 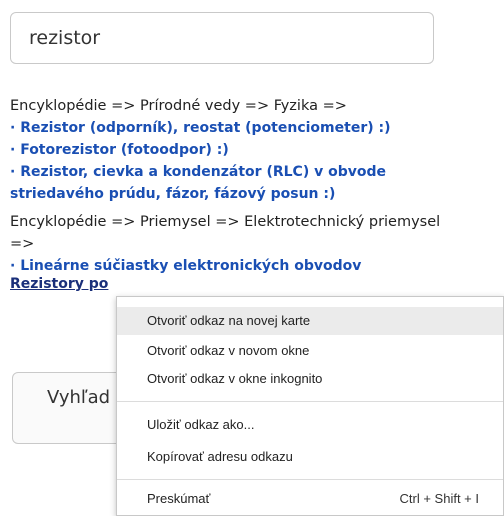 I want to click on search-box, so click(x=222, y=38).